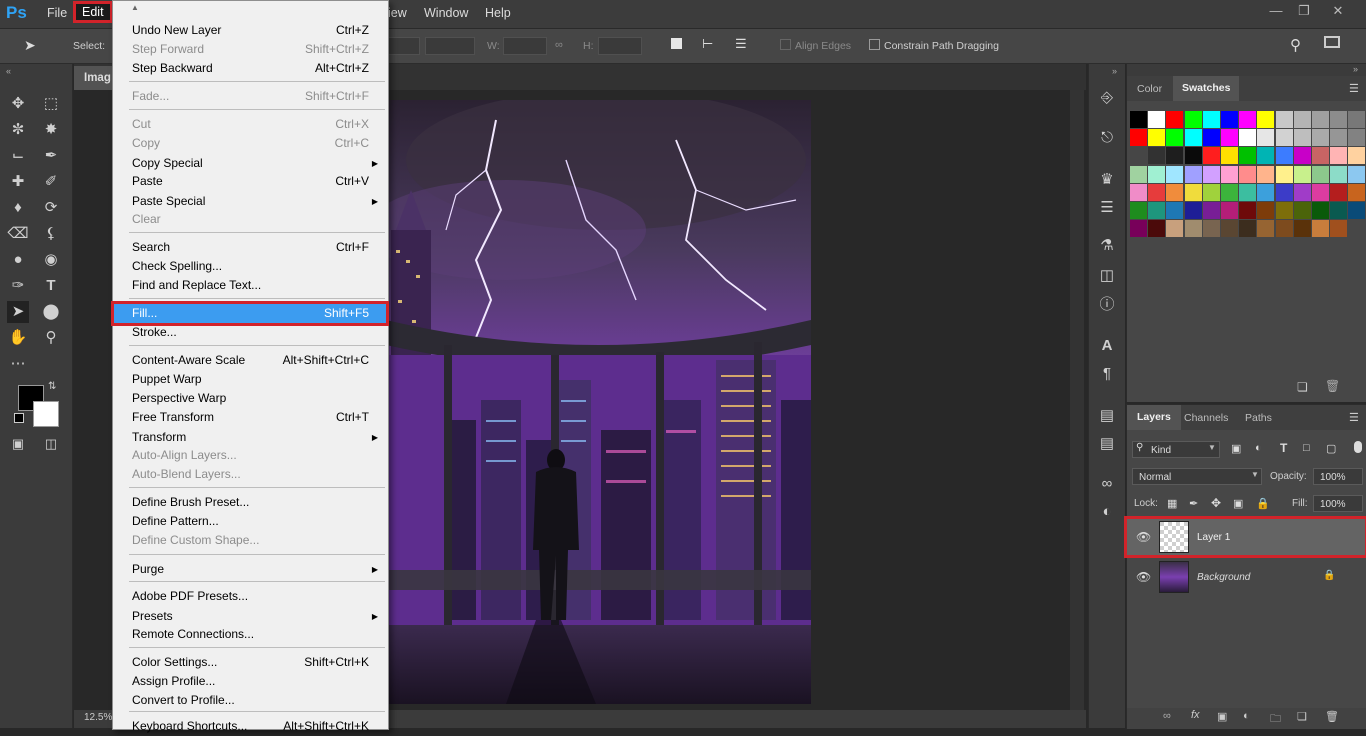 Image resolution: width=1366 pixels, height=736 pixels. What do you see at coordinates (250, 437) in the screenshot?
I see `menu-item-transform: Transform ▶` at bounding box center [250, 437].